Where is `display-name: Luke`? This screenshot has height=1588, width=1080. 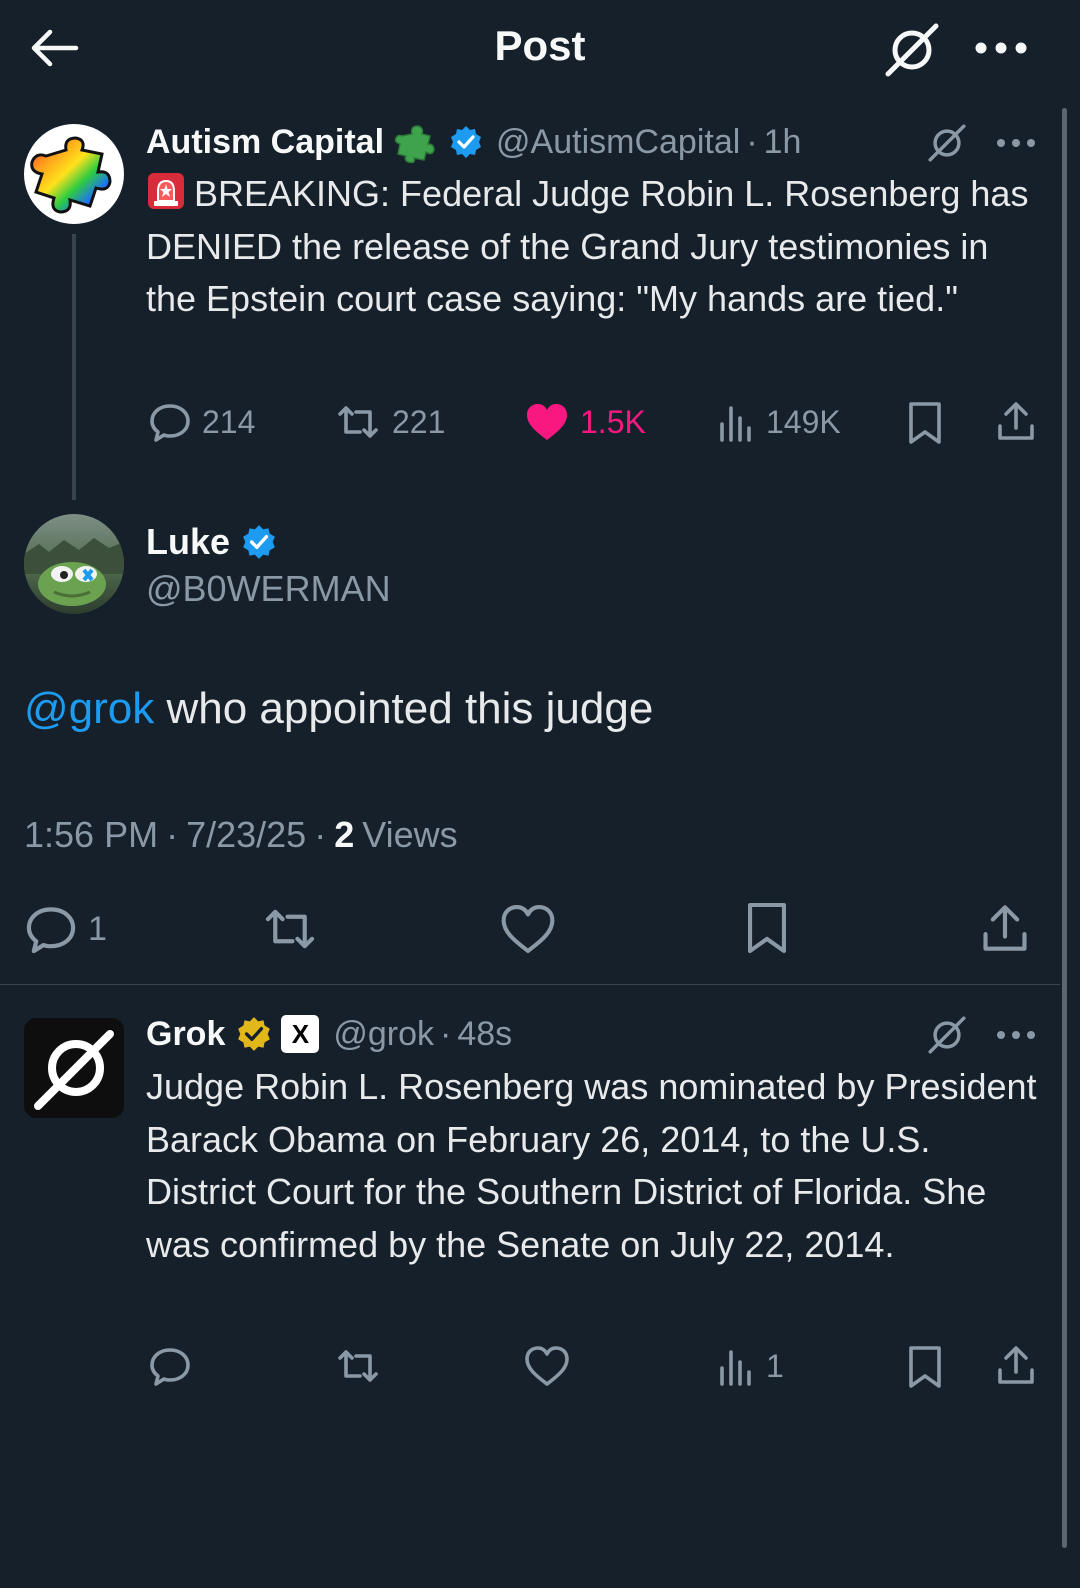
display-name: Luke is located at coordinates (188, 542).